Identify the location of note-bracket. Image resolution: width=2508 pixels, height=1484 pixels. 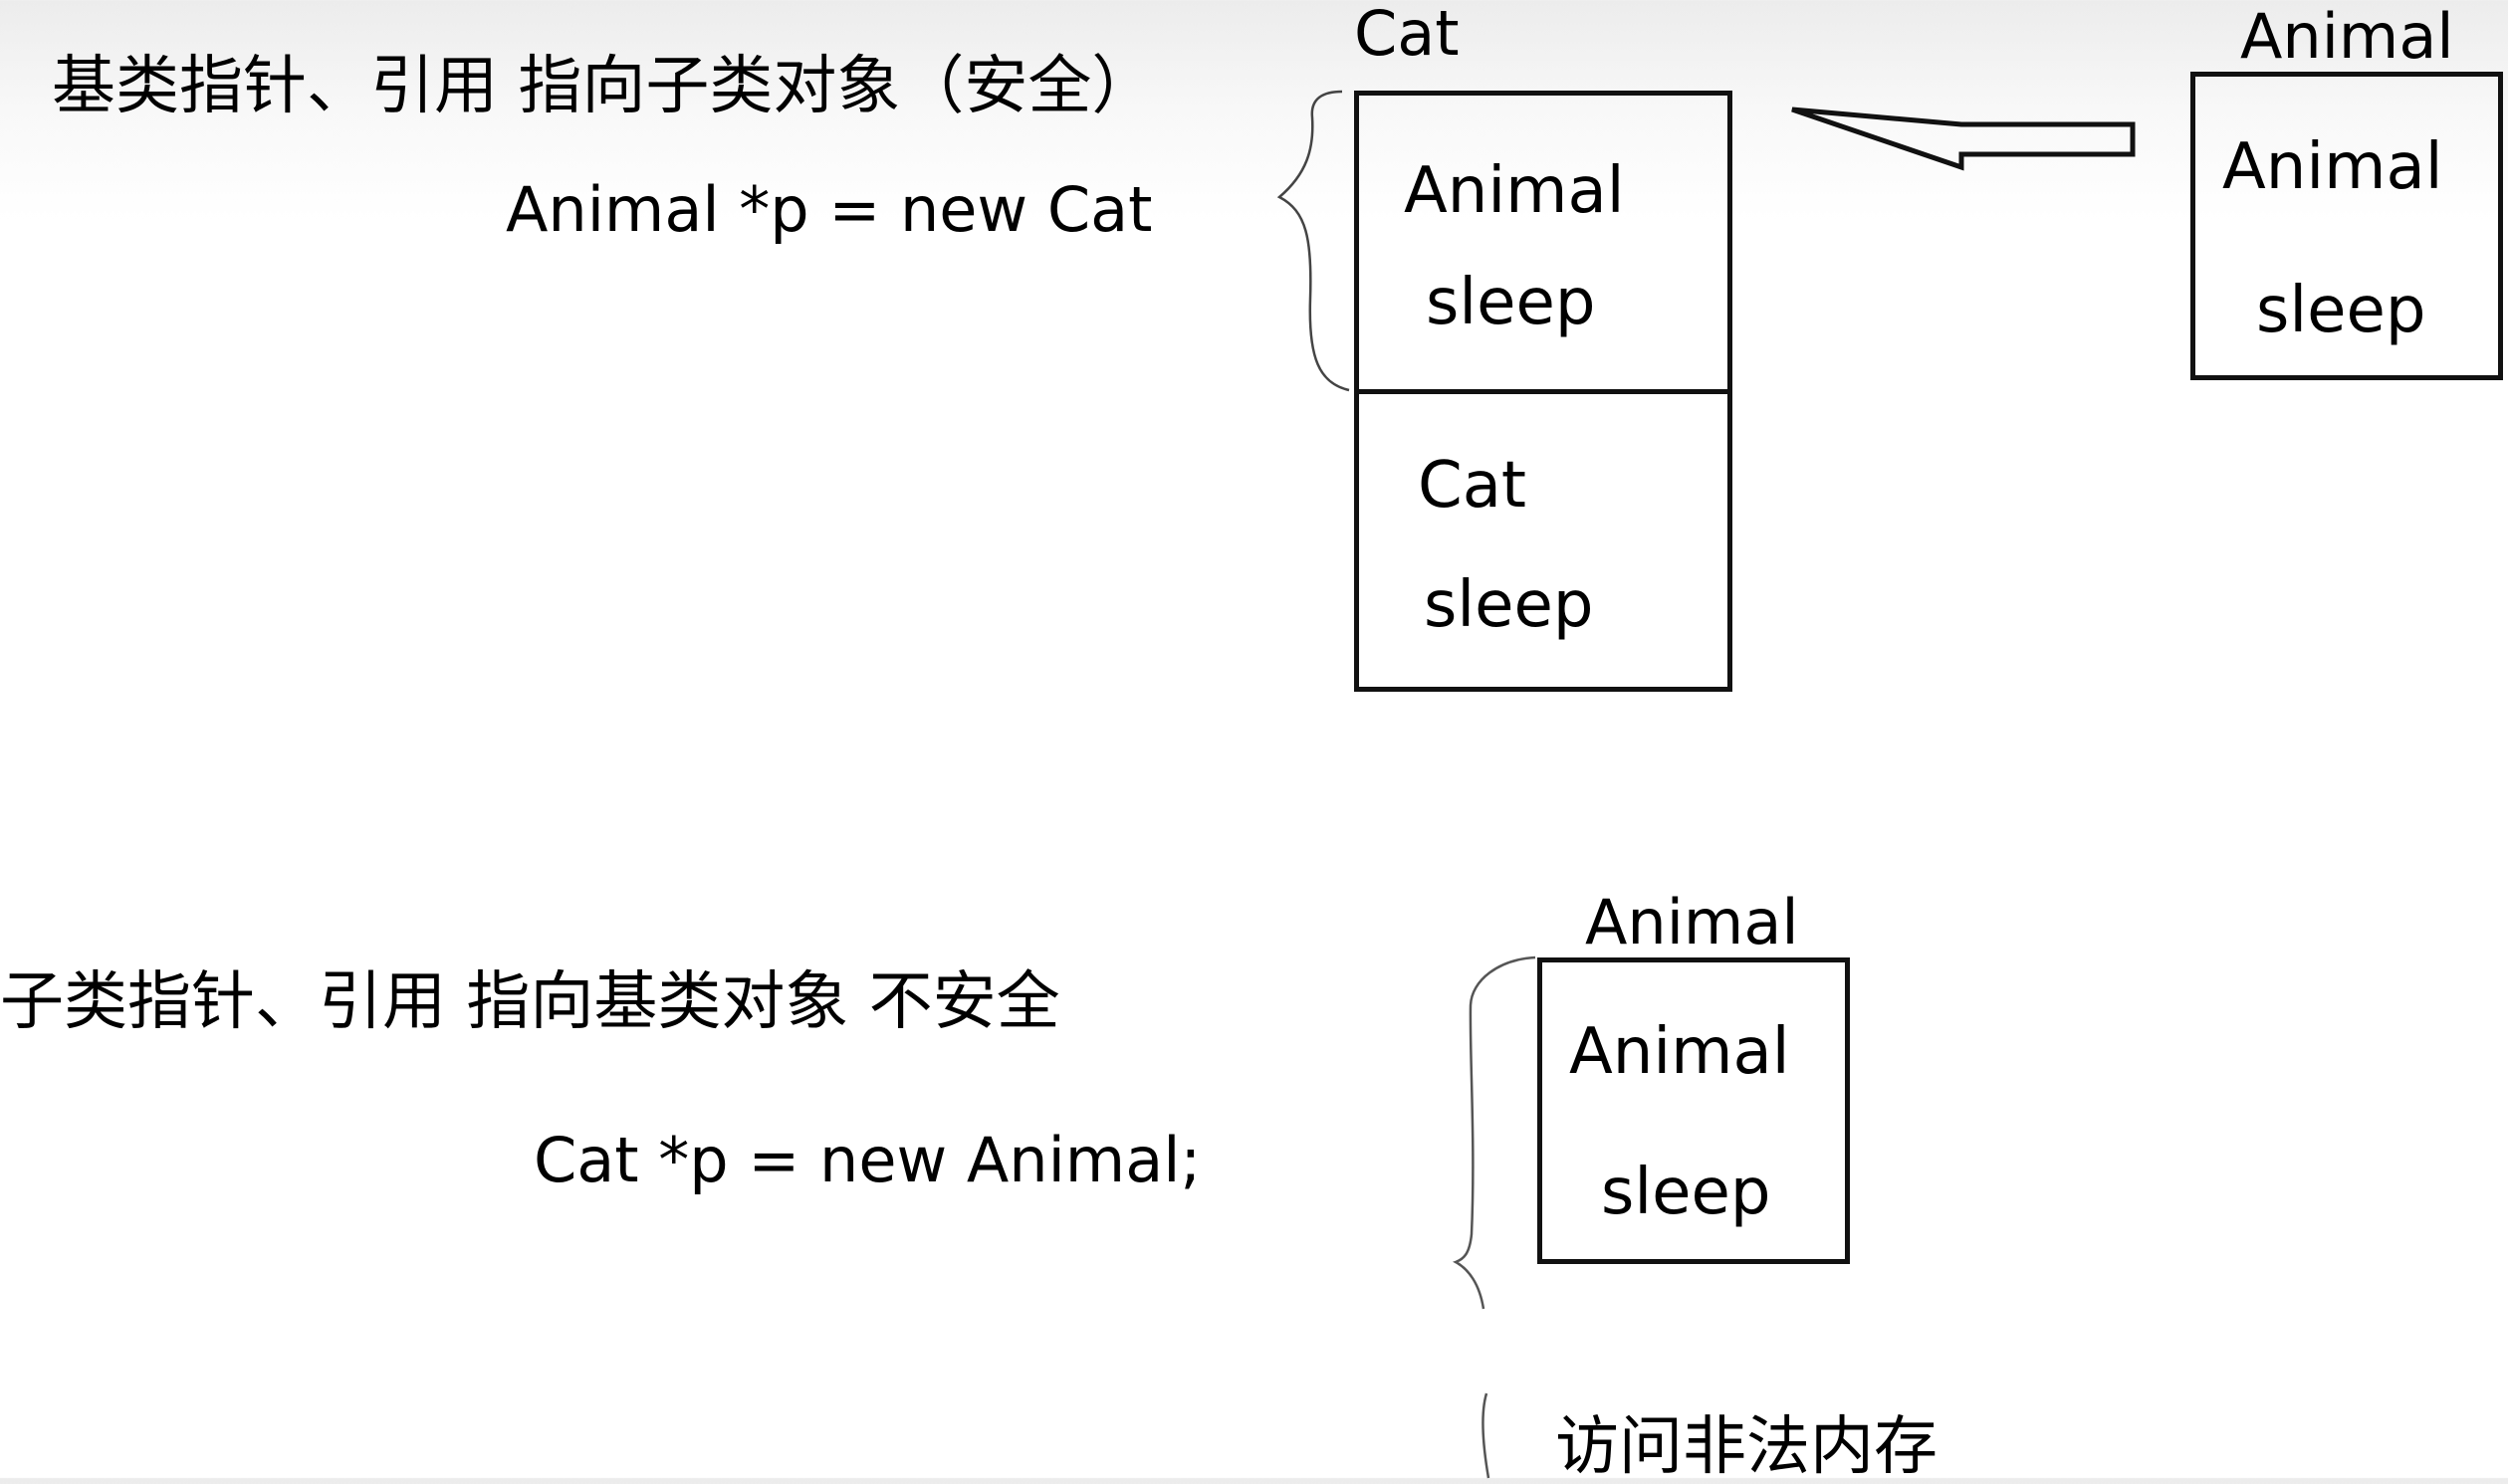
(1486, 1435).